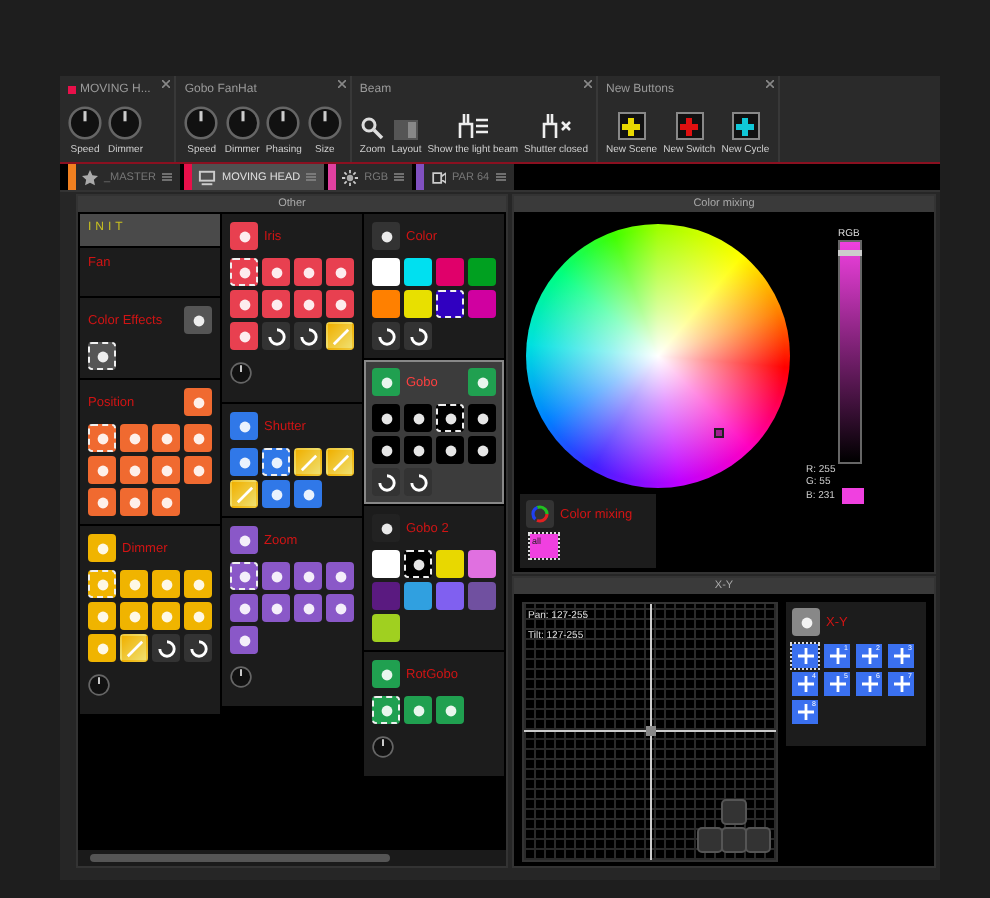 Image resolution: width=990 pixels, height=898 pixels. What do you see at coordinates (853, 496) in the screenshot?
I see `color-preview` at bounding box center [853, 496].